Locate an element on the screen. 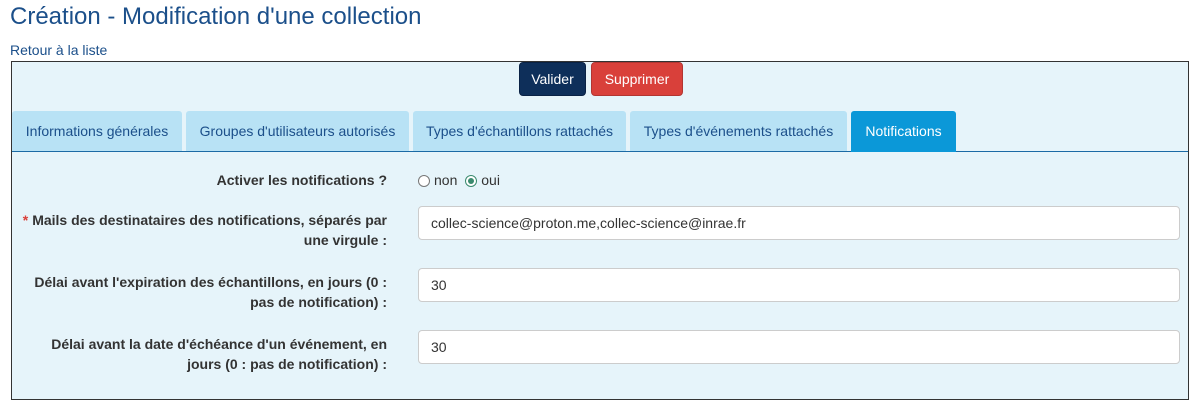  radio-yes-label: oui is located at coordinates (490, 180).